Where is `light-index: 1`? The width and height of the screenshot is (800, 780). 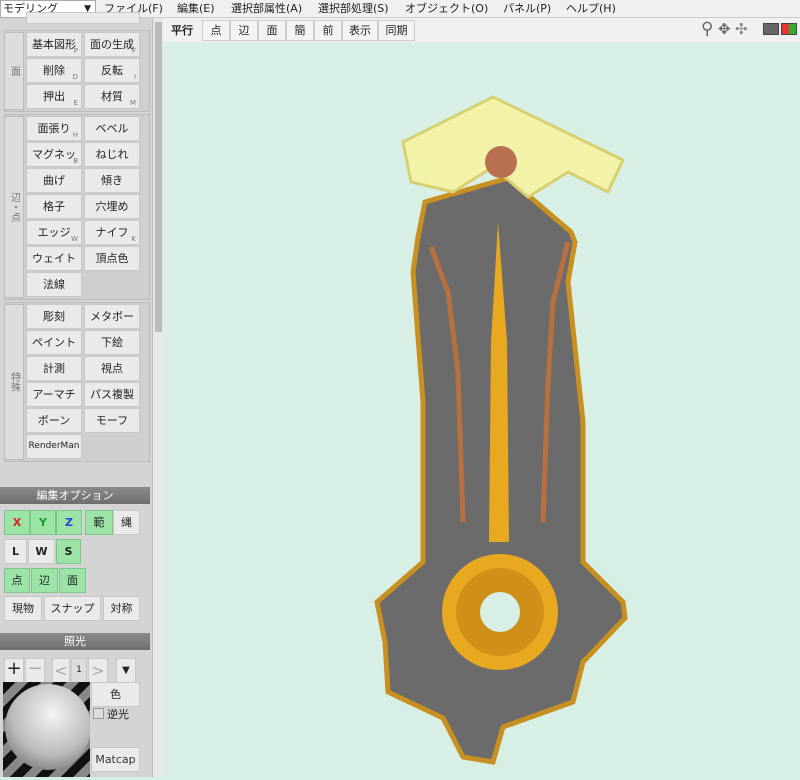 light-index: 1 is located at coordinates (79, 670).